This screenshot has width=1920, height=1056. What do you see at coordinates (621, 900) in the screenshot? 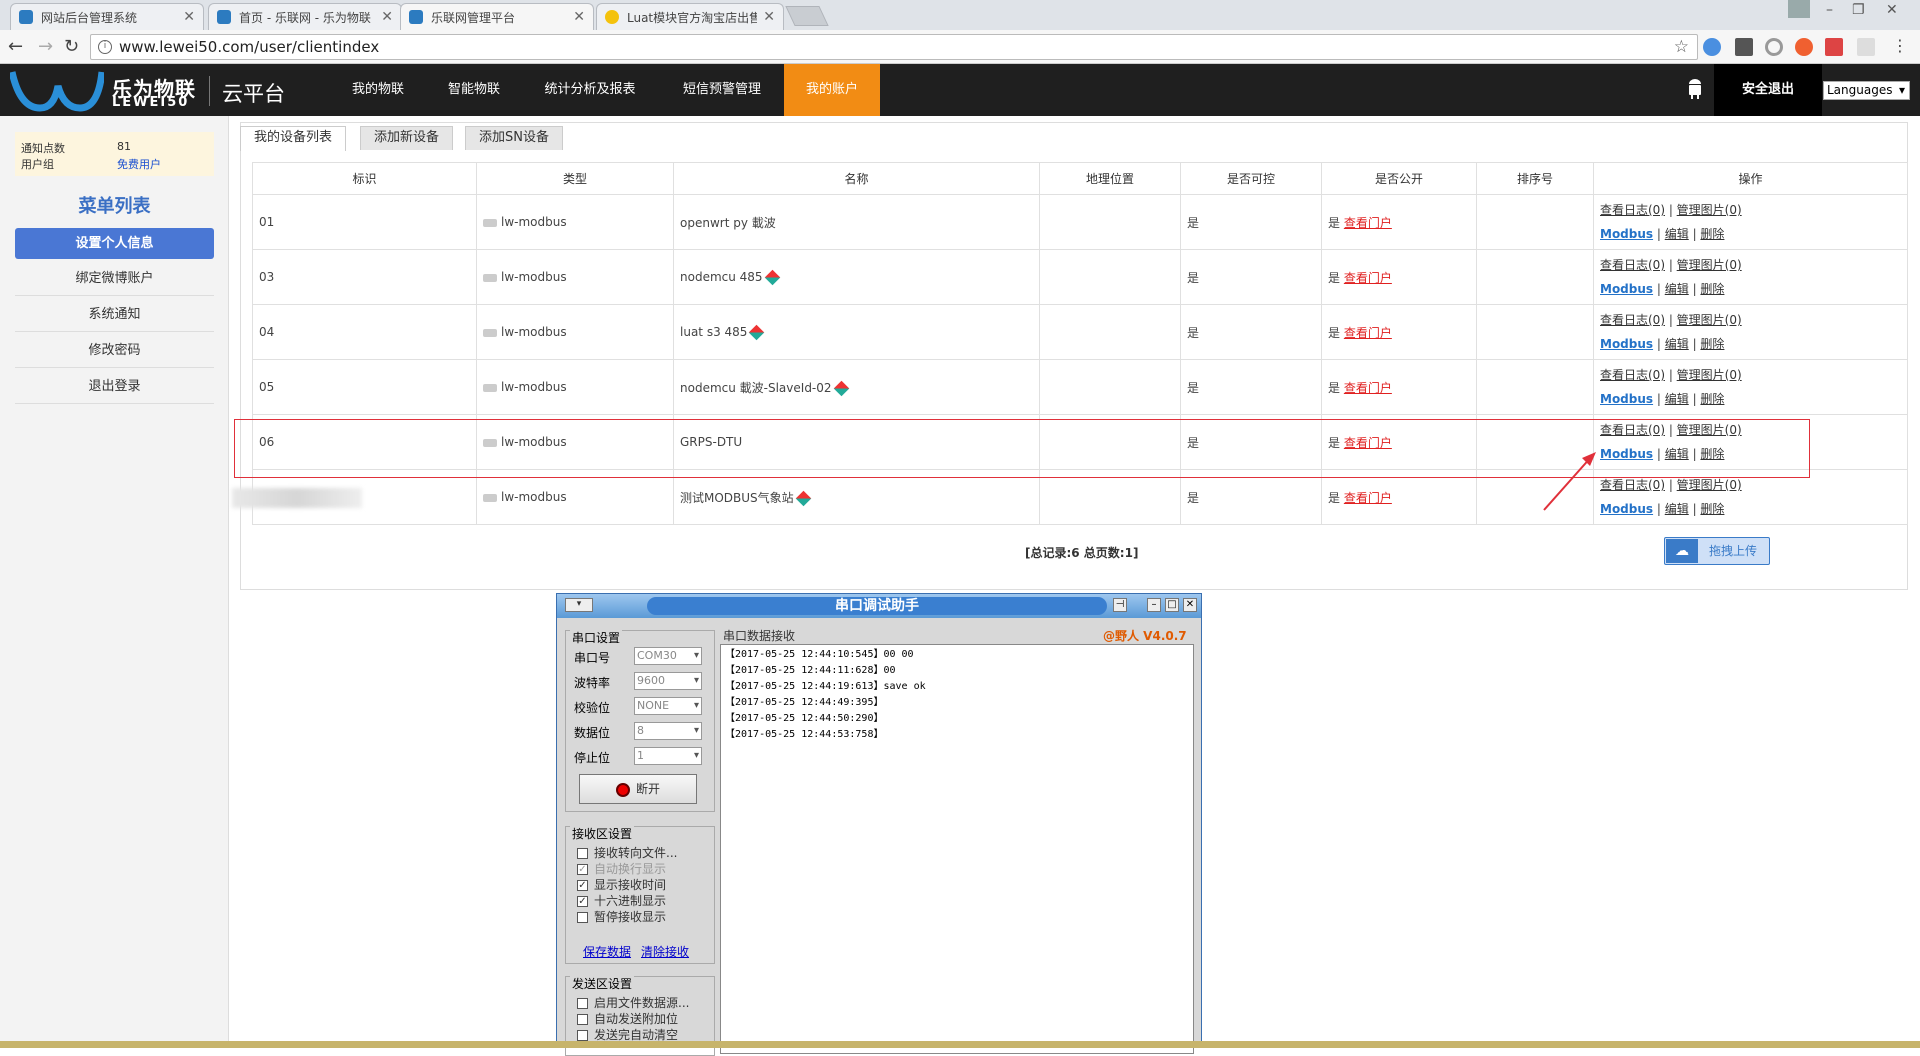
I see `recv-option-checkbox: ✓ 十六进制显示` at bounding box center [621, 900].